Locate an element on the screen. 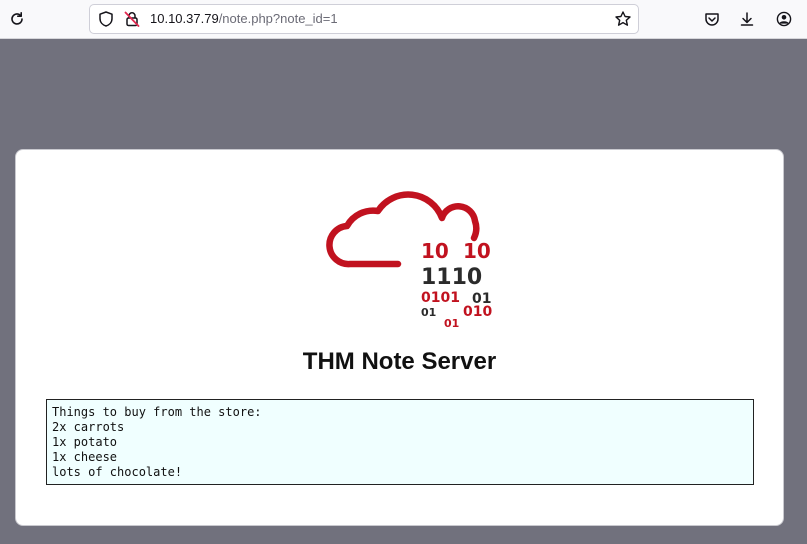  download-icon is located at coordinates (747, 19).